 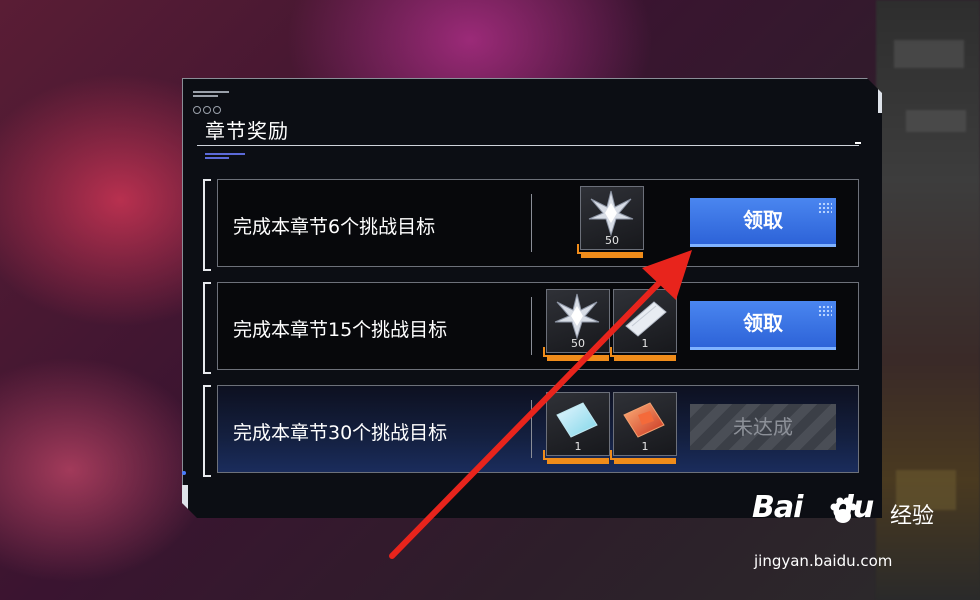 What do you see at coordinates (862, 545) in the screenshot?
I see `baidu-watermark: Bai du 经验 jingyan.baidu.com` at bounding box center [862, 545].